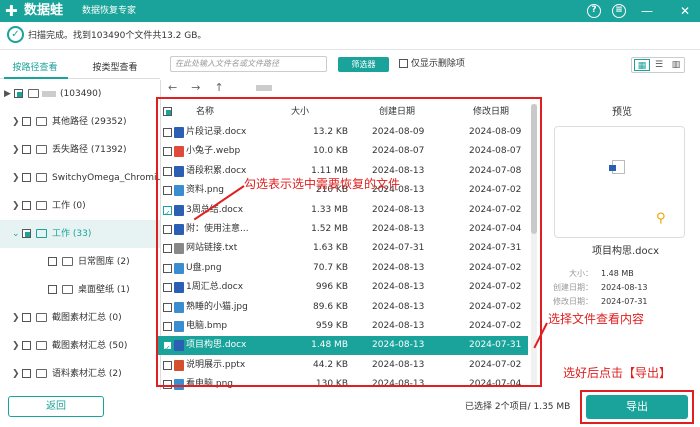 The height and width of the screenshot is (427, 700). What do you see at coordinates (49, 94) in the screenshot?
I see `drive-name-redacted` at bounding box center [49, 94].